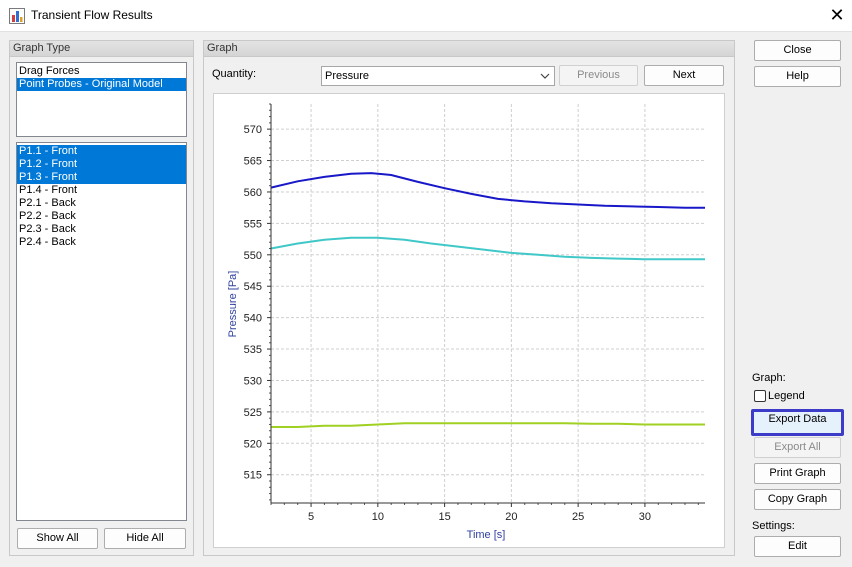 The image size is (852, 567). What do you see at coordinates (253, 224) in the screenshot?
I see `y-tick-label: 555` at bounding box center [253, 224].